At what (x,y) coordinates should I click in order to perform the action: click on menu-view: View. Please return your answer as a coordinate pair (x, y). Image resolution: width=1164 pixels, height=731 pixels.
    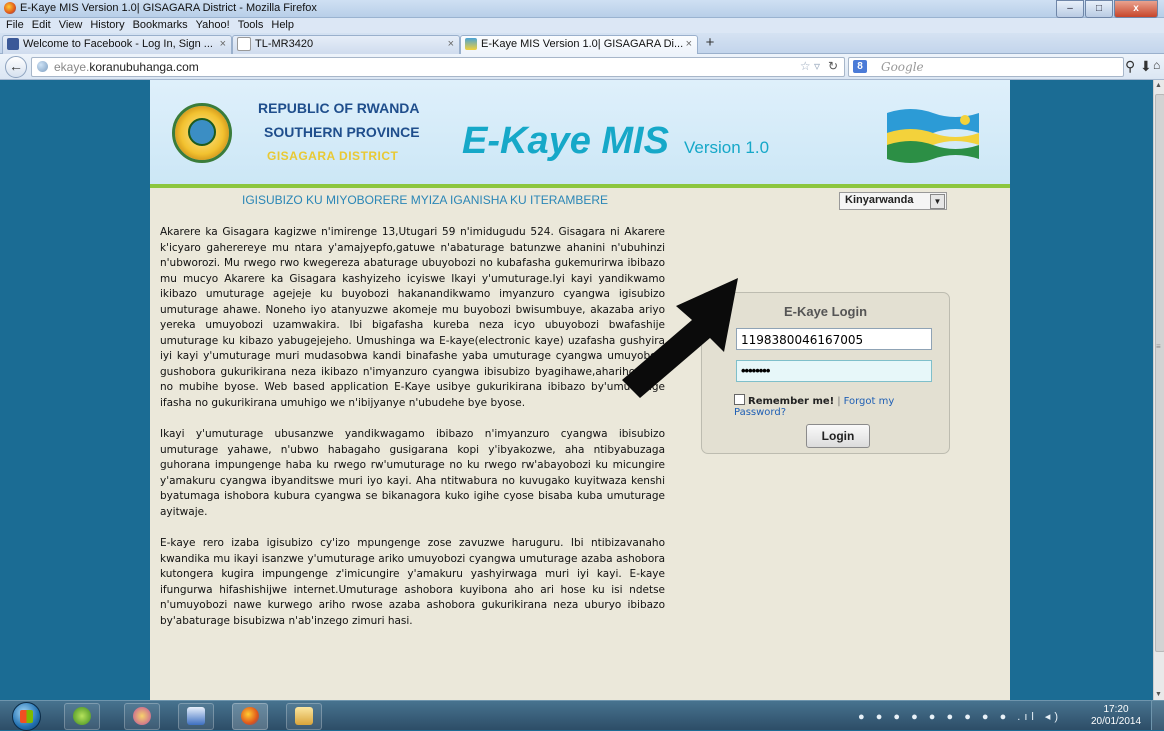
    Looking at the image, I should click on (71, 25).